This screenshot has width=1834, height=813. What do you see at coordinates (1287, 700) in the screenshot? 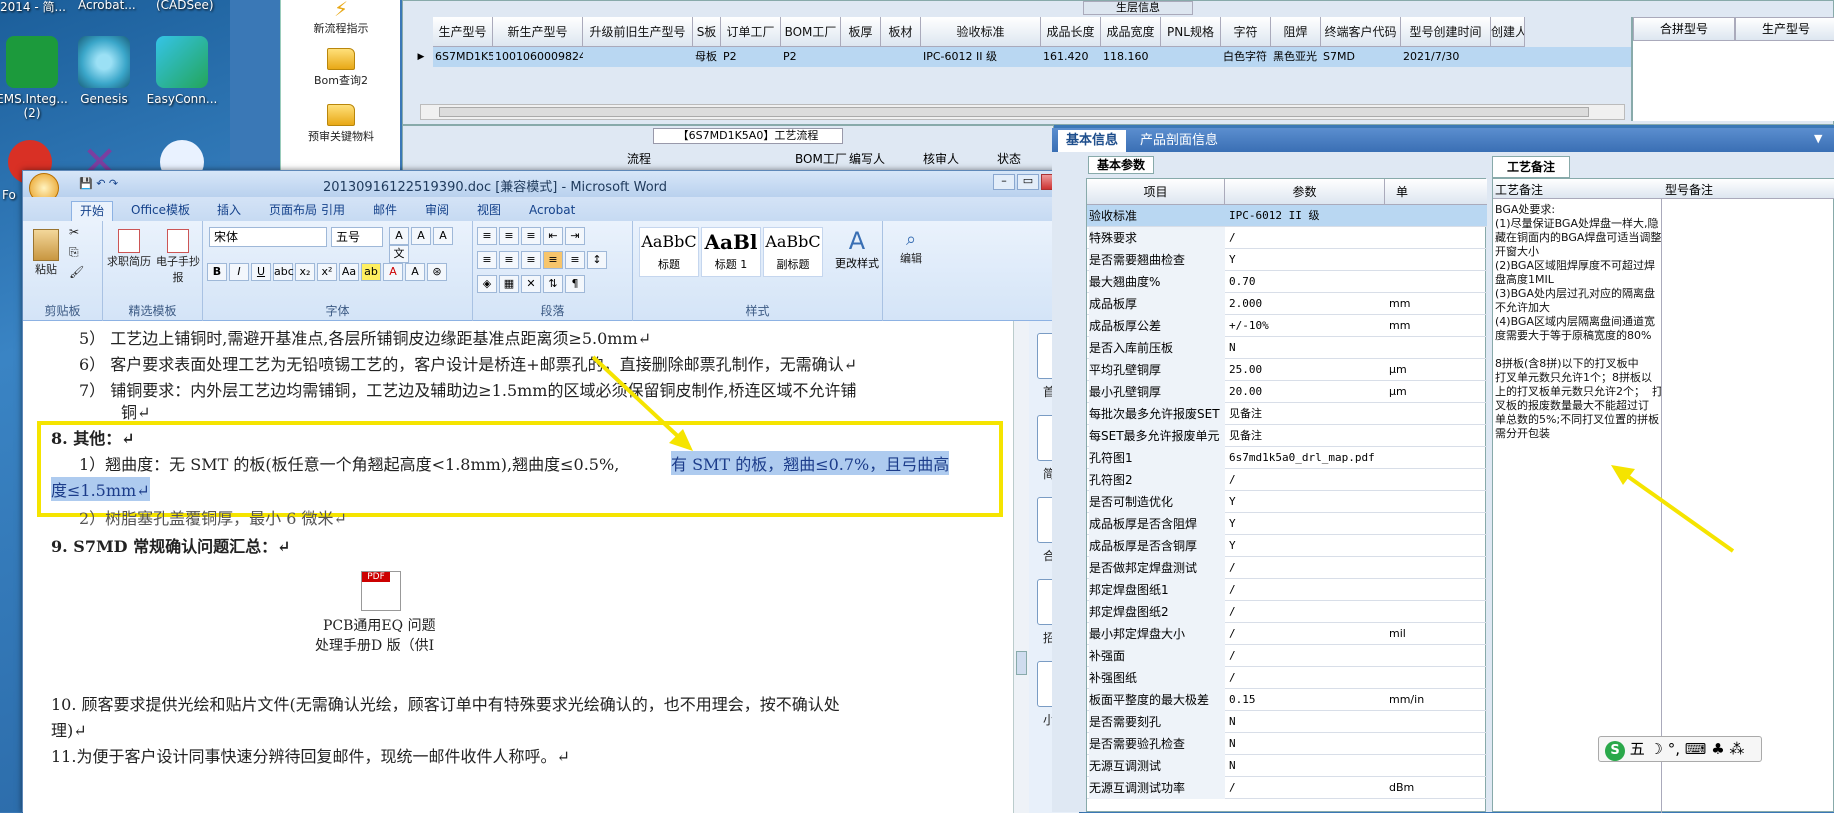
I see `param-row: 板面平整度的最大极差 0.15 mm/in` at bounding box center [1287, 700].